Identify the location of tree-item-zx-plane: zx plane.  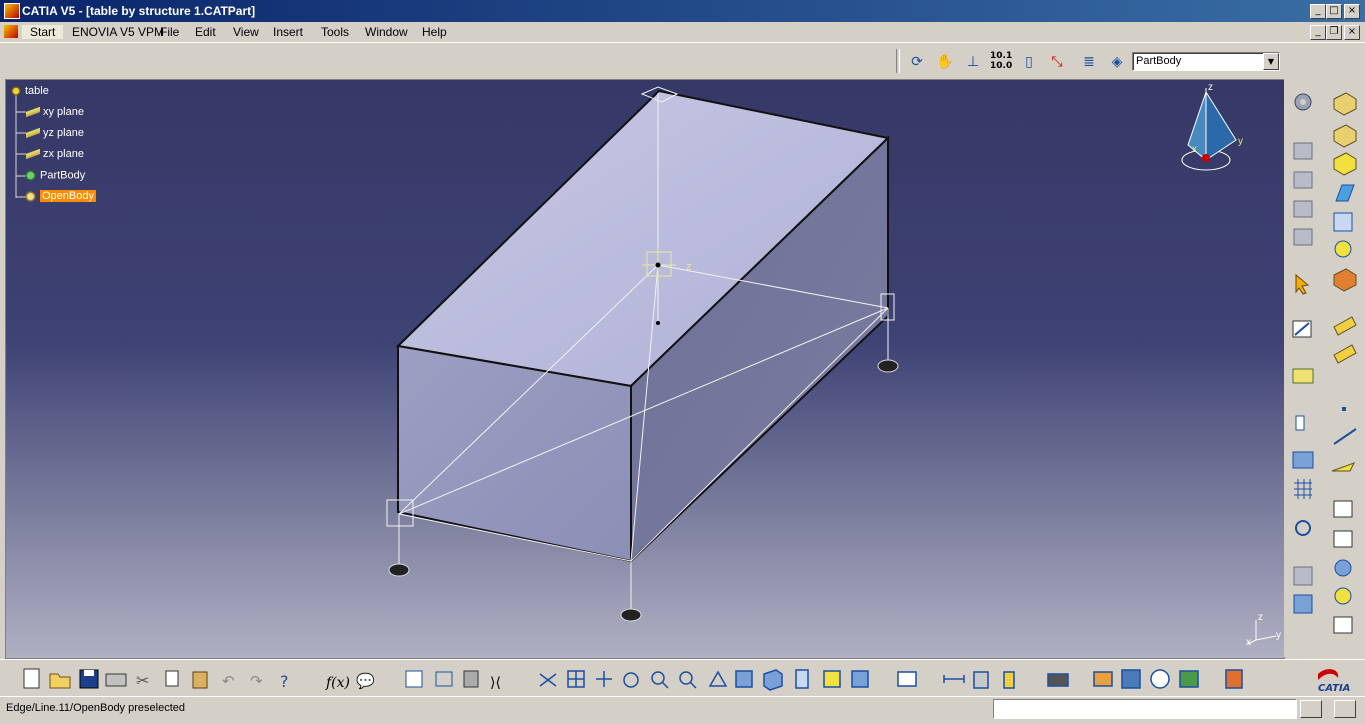
(55, 154).